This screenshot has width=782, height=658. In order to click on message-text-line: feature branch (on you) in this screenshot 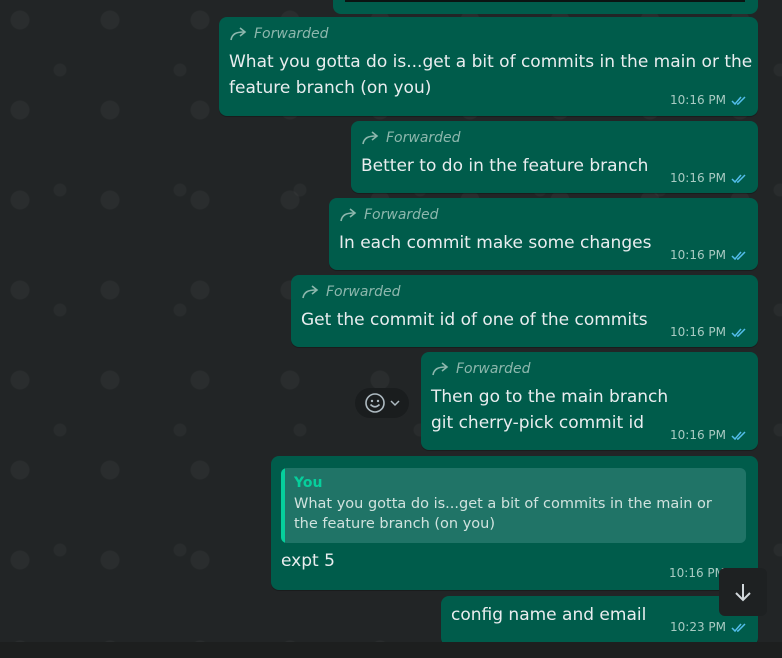, I will do `click(330, 88)`.